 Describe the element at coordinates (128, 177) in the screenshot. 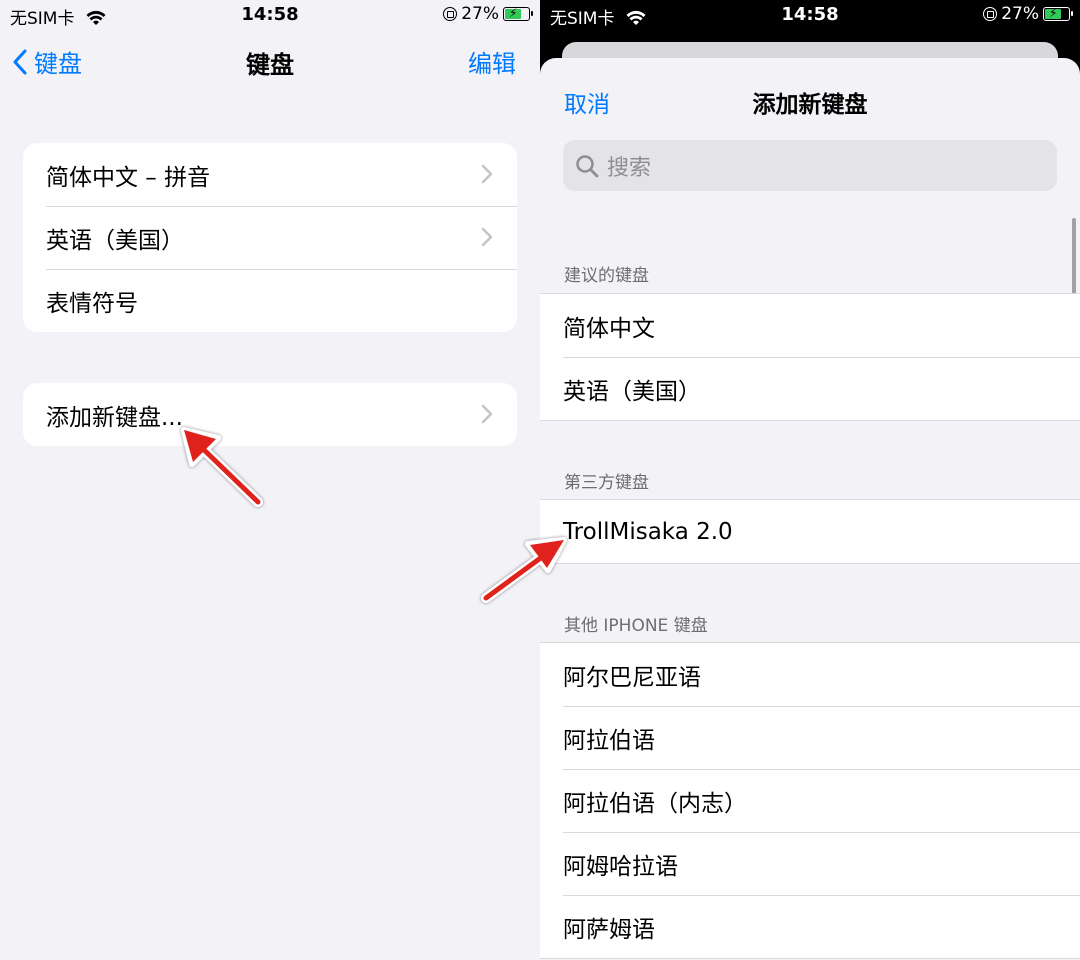

I see `keyboard-label: 简体中文 – 拼音` at that location.